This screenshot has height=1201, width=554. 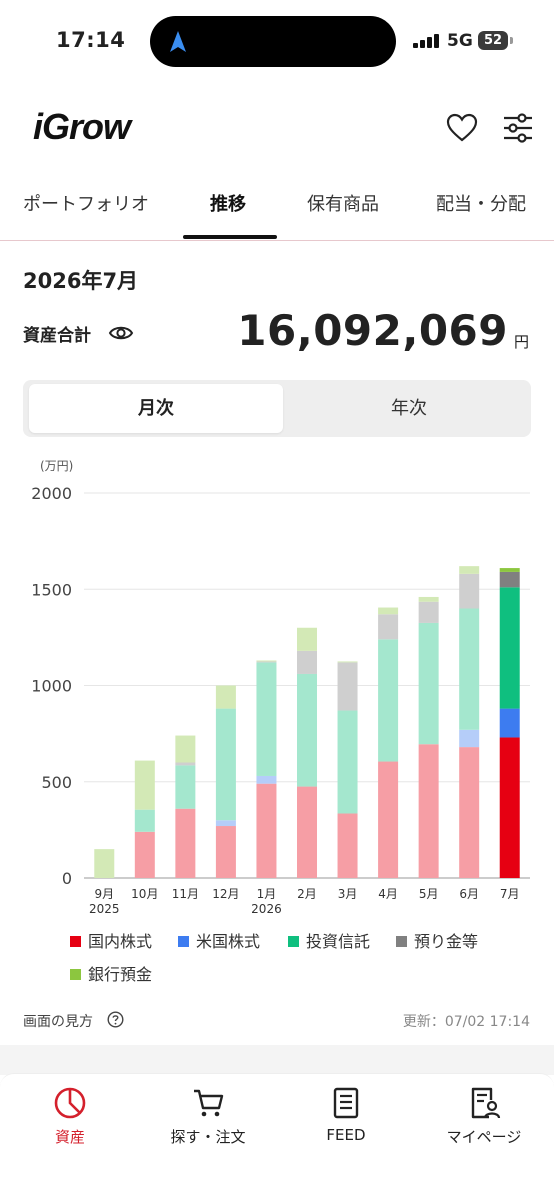 I want to click on cart-icon, so click(x=209, y=1103).